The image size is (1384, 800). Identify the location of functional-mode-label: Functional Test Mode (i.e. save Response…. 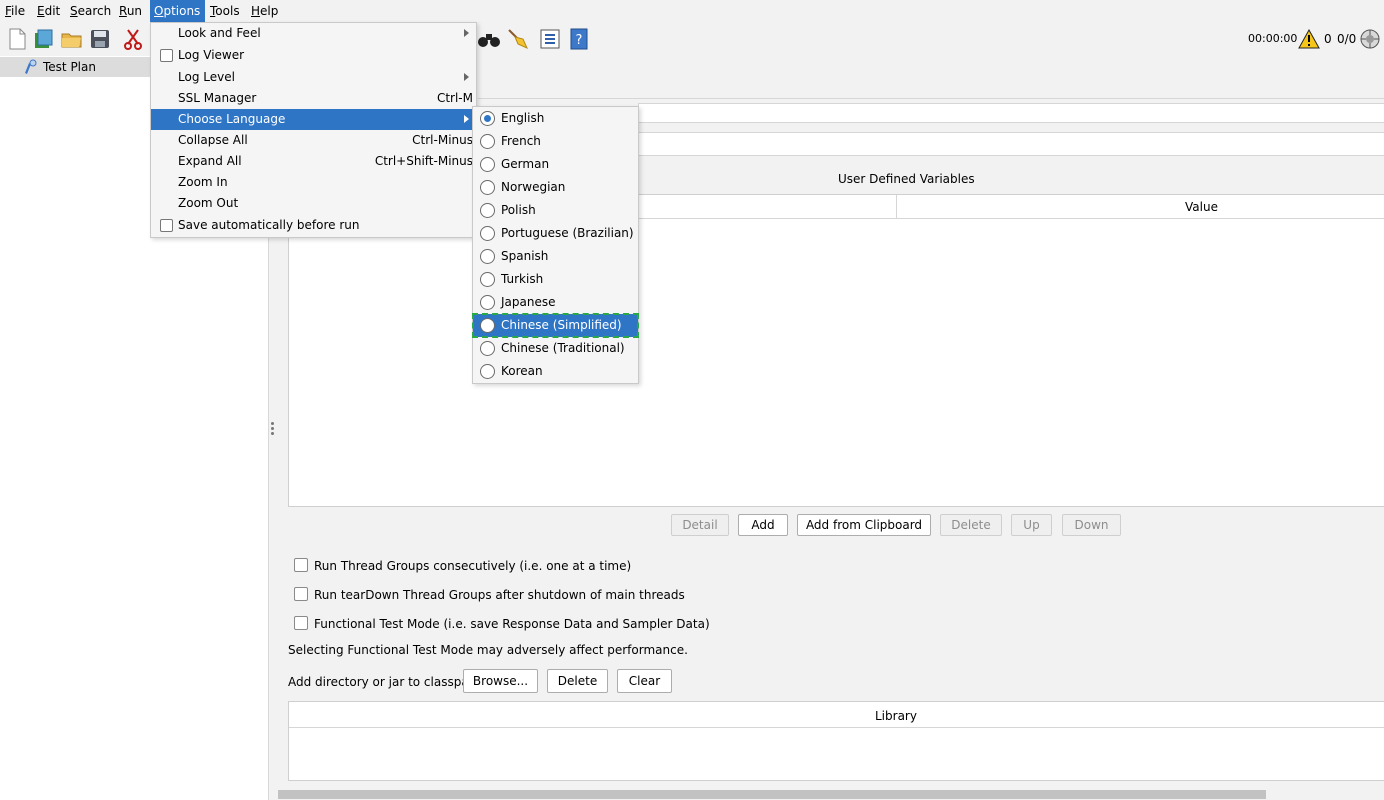
(512, 624).